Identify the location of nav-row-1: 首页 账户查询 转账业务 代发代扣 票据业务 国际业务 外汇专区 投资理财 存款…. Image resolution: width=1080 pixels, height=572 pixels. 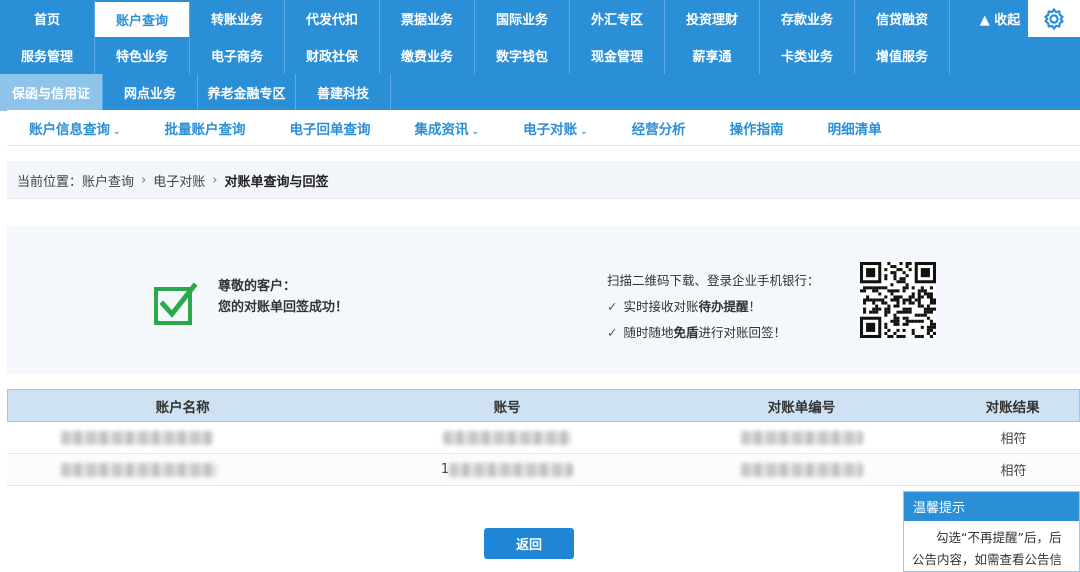
(525, 18).